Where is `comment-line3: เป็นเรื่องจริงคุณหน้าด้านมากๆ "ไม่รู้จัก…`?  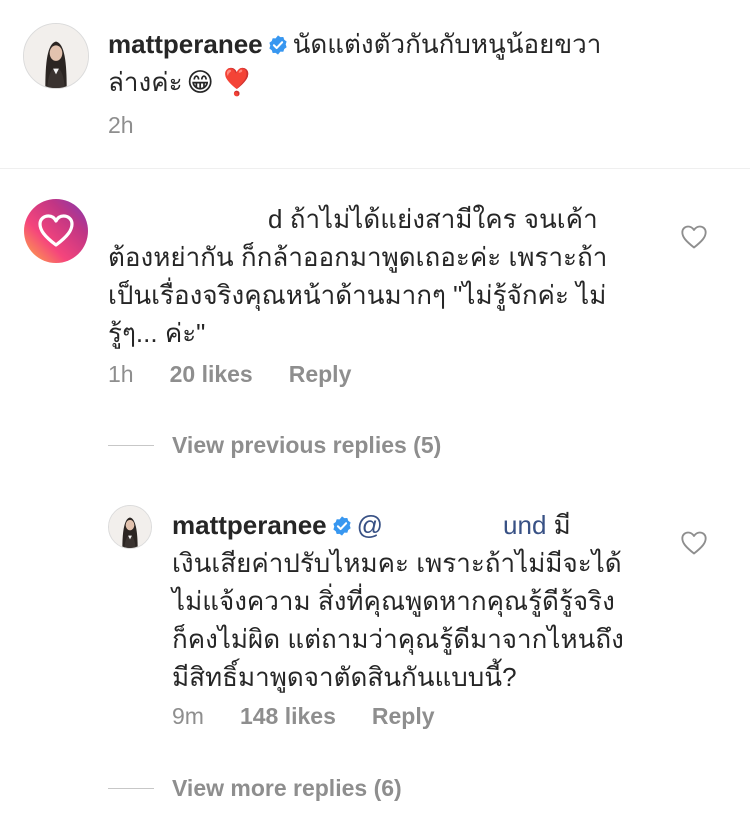
comment-line3: เป็นเรื่องจริงคุณหน้าด้านมากๆ "ไม่รู้จัก… is located at coordinates (357, 295).